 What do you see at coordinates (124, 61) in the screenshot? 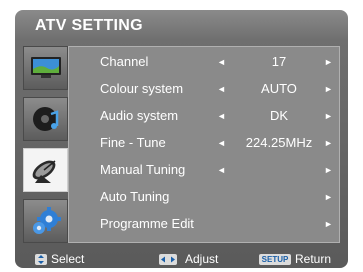
I see `row-label: Channel` at bounding box center [124, 61].